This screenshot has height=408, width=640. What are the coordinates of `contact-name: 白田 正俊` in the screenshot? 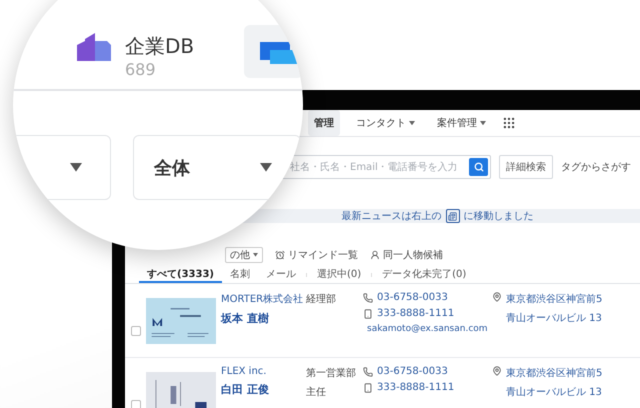 It's located at (261, 389).